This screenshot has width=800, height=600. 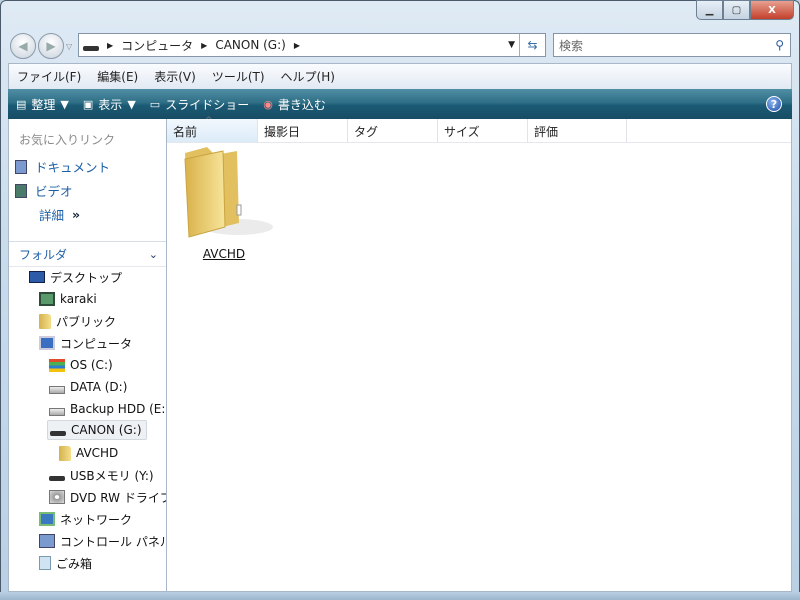 What do you see at coordinates (86, 277) in the screenshot?
I see `tree-label: デスクトップ` at bounding box center [86, 277].